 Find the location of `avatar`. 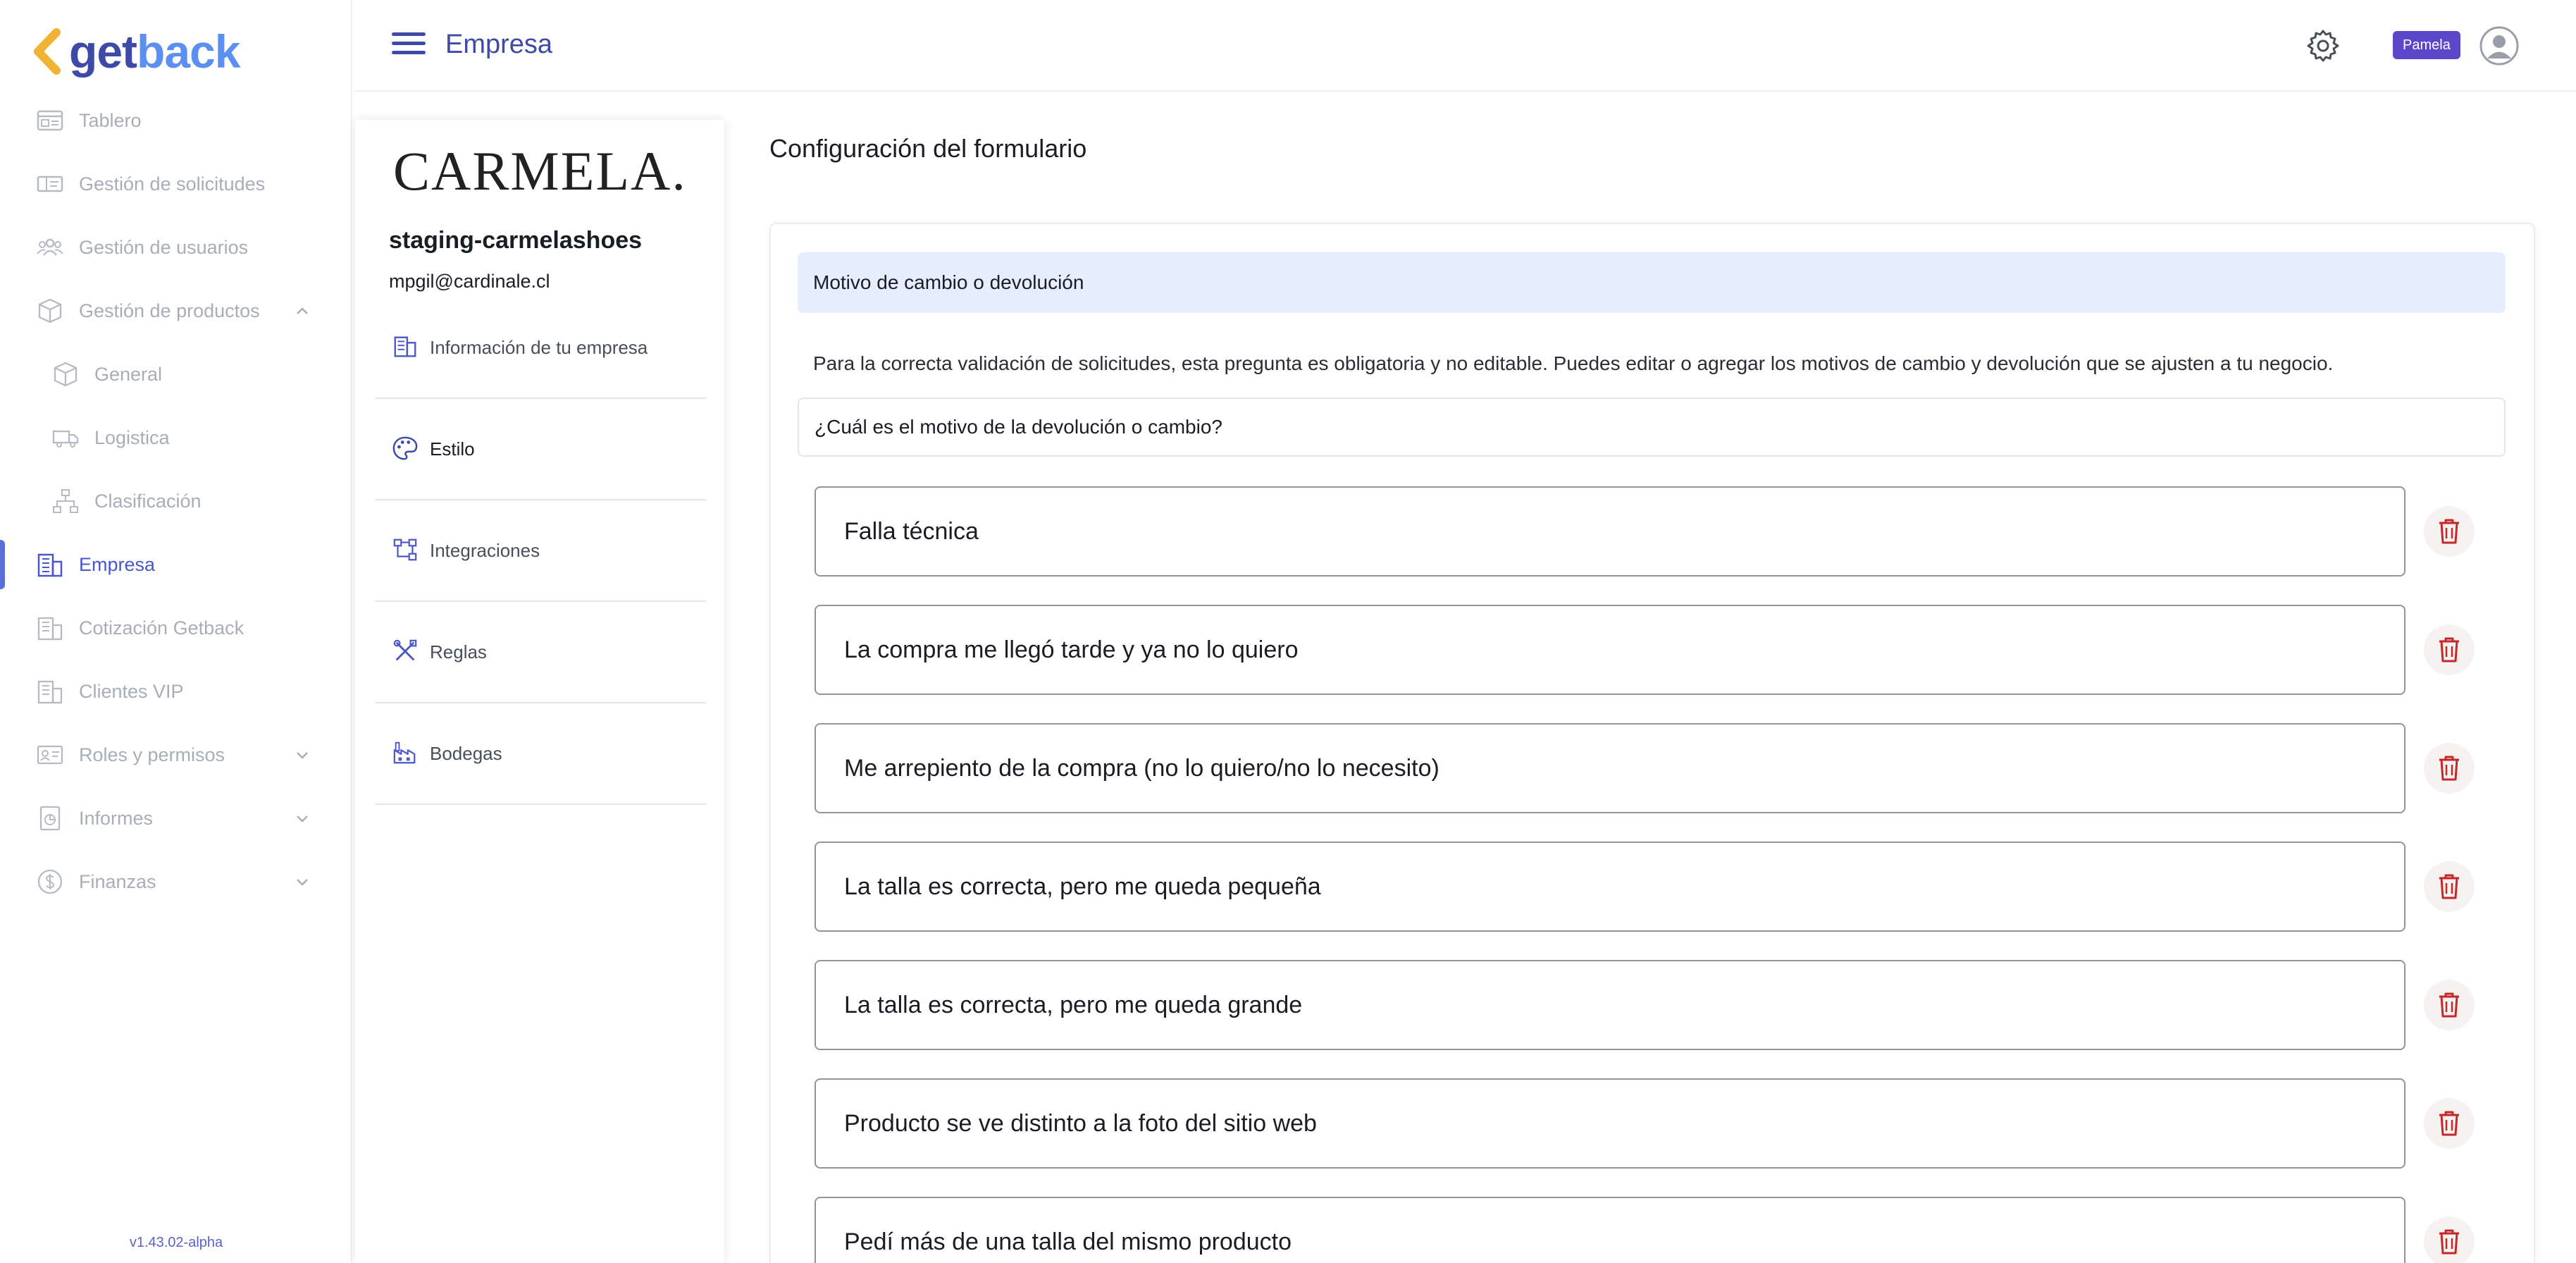

avatar is located at coordinates (2499, 45).